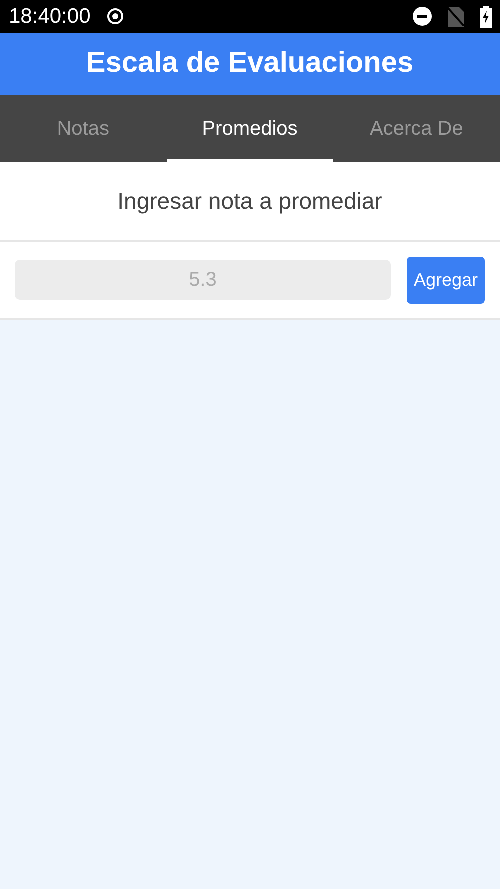 The height and width of the screenshot is (889, 500). Describe the element at coordinates (422, 16) in the screenshot. I see `do-not-disturb-icon` at that location.